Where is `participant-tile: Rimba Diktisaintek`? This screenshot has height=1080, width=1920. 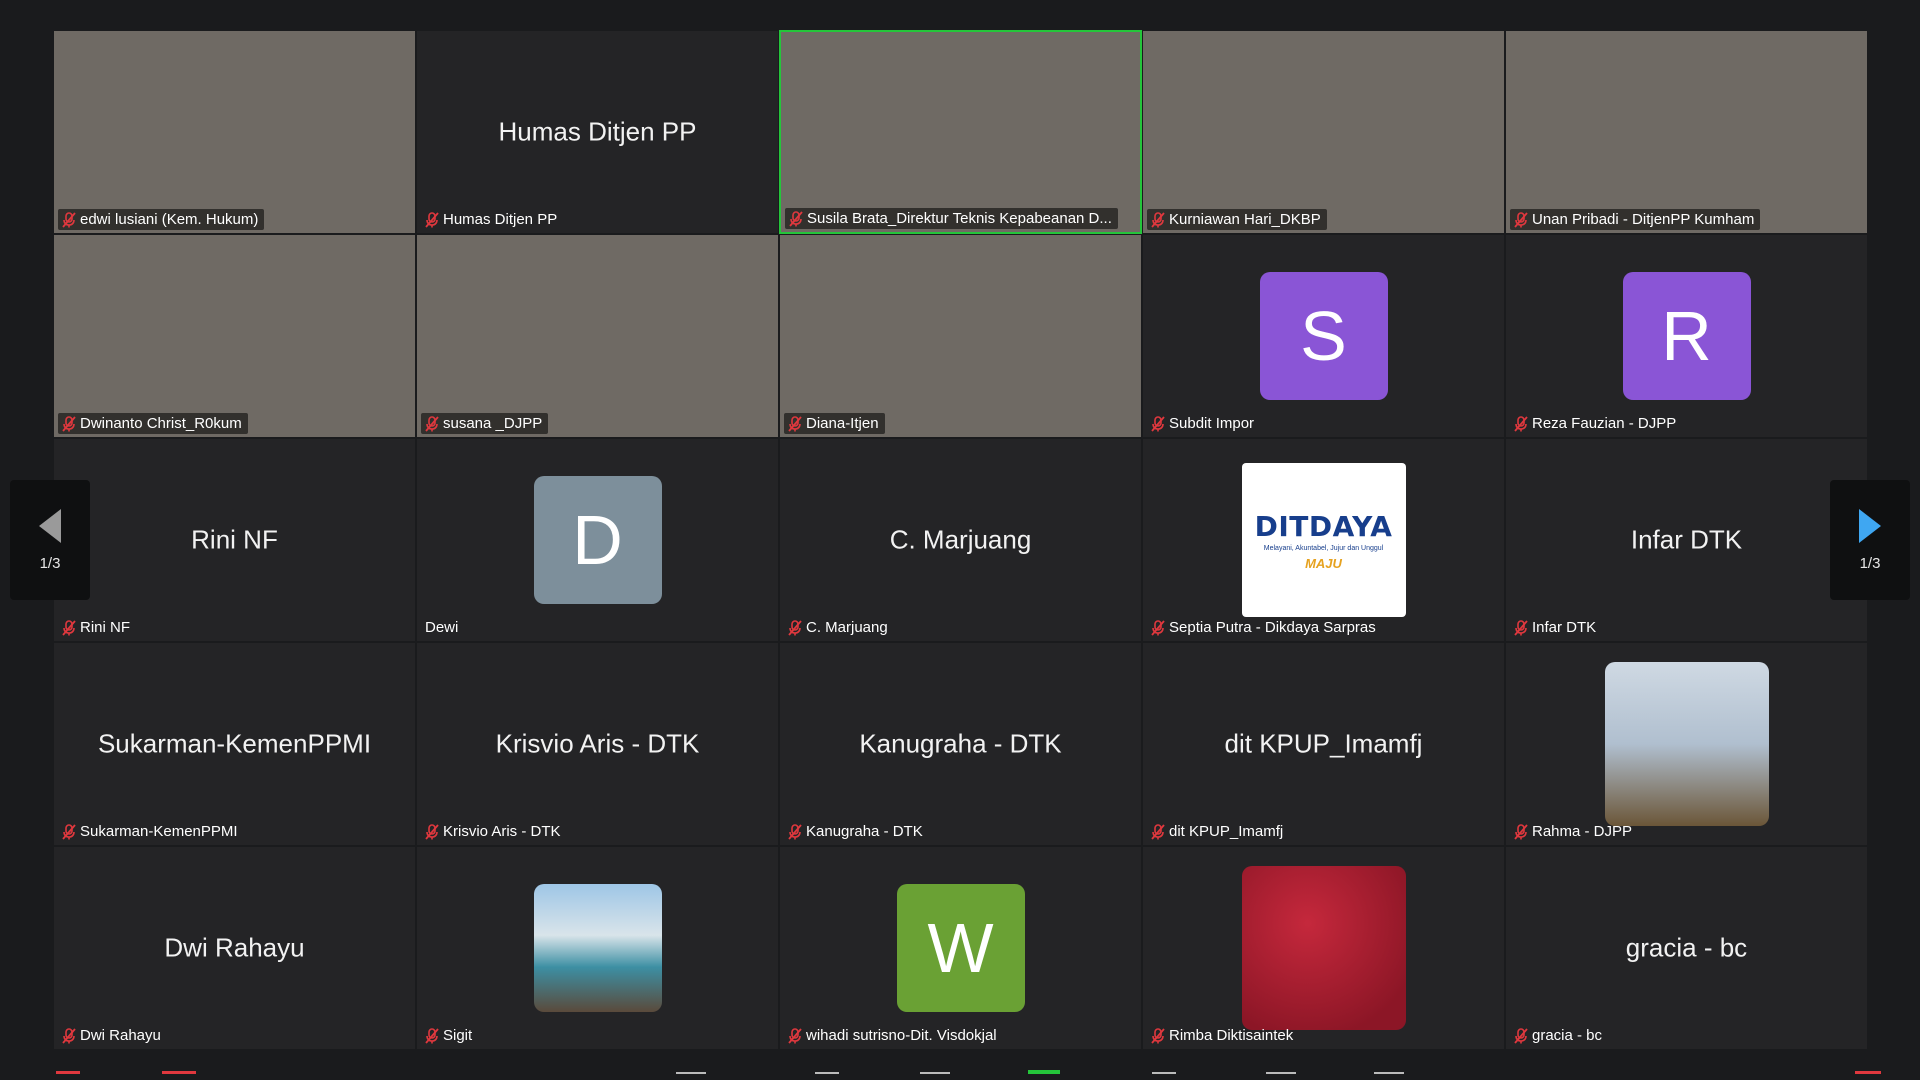 participant-tile: Rimba Diktisaintek is located at coordinates (1323, 948).